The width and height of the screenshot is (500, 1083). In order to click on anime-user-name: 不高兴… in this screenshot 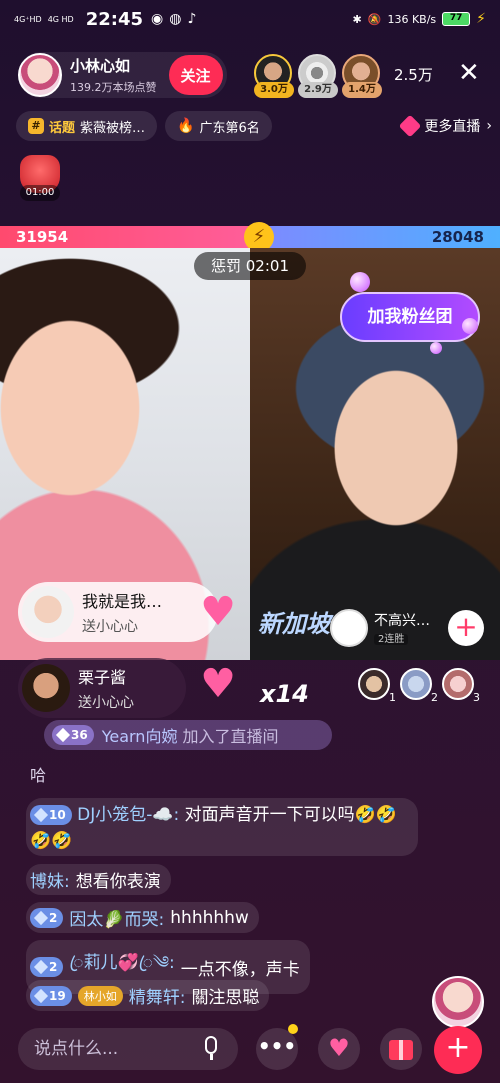, I will do `click(402, 621)`.